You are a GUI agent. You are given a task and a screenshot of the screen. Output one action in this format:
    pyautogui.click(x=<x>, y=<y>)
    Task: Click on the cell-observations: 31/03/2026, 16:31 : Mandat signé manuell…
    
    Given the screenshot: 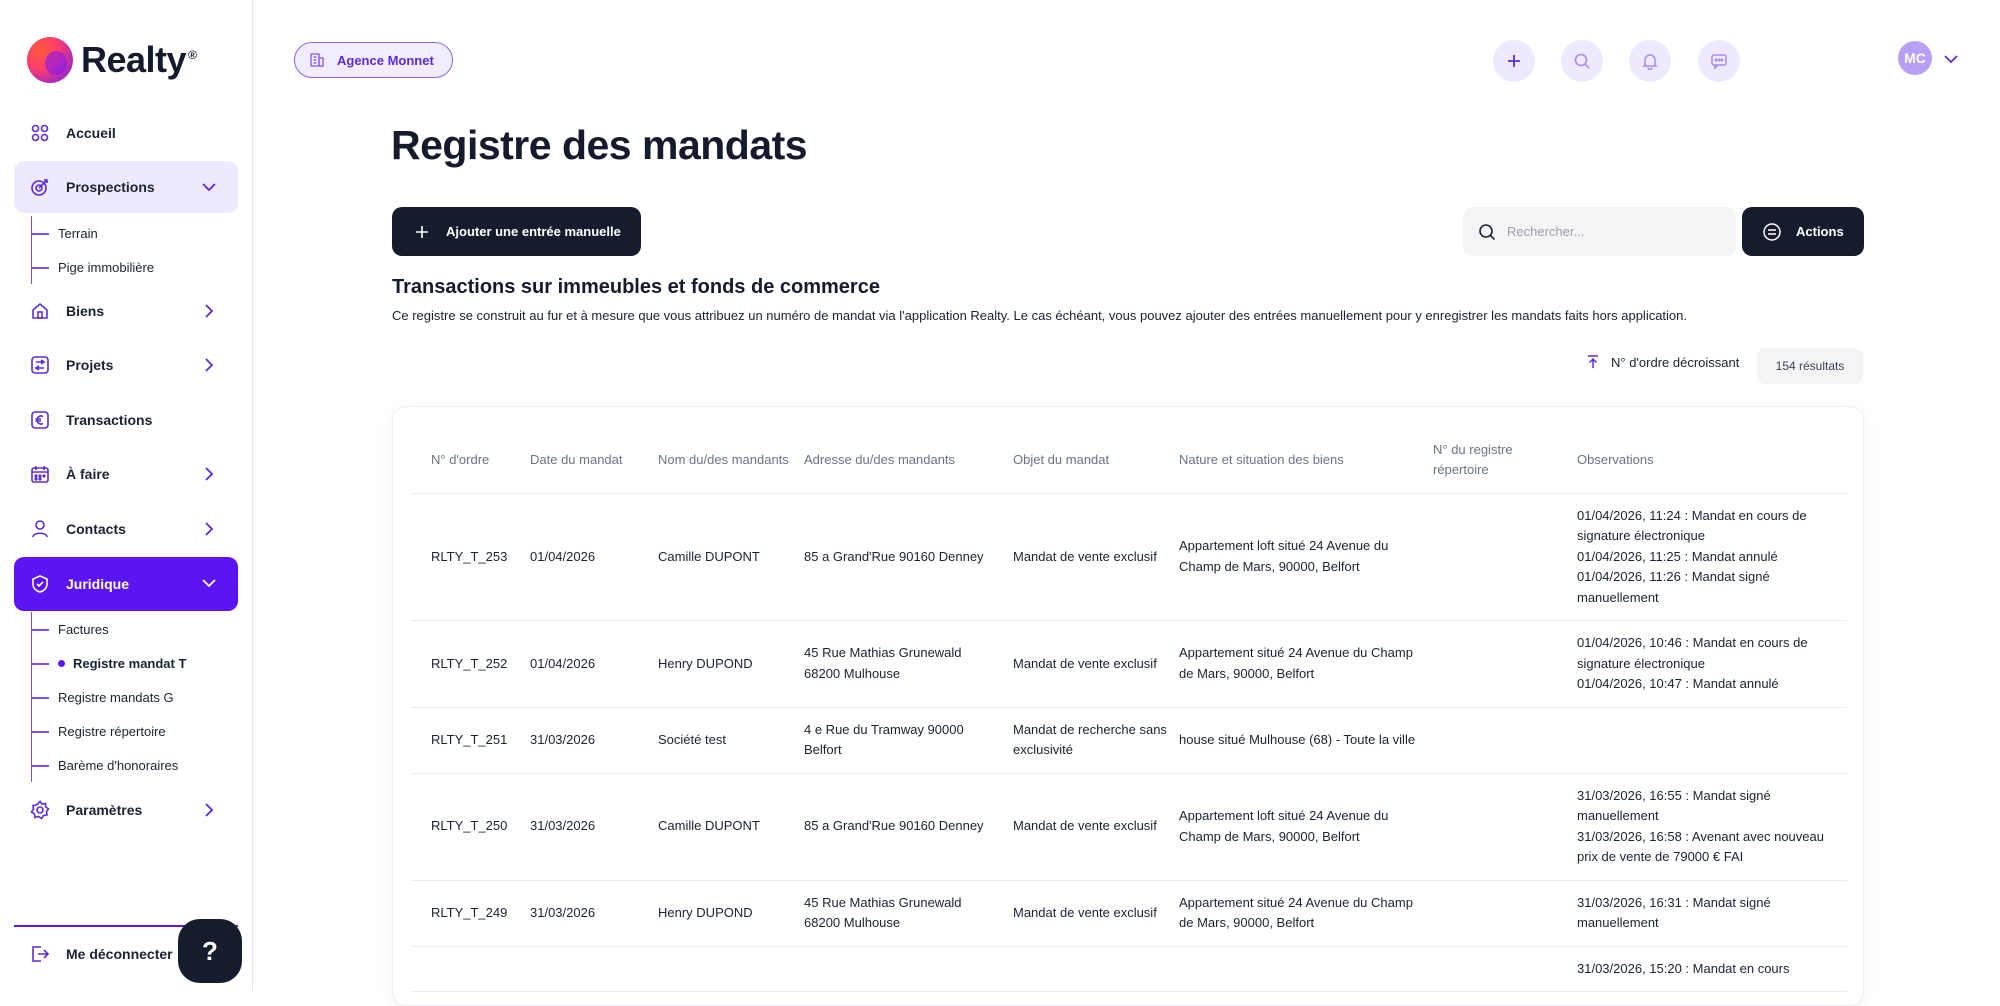 What is the action you would take?
    pyautogui.click(x=1712, y=913)
    